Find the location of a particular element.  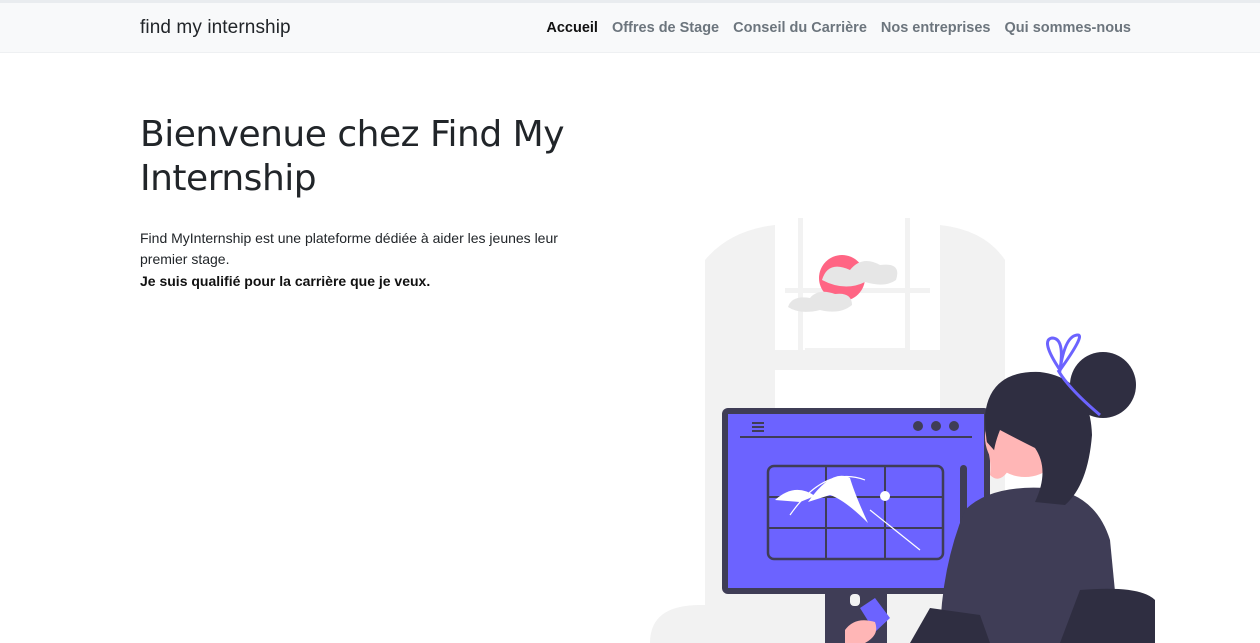

nav-item-entreprises: Nos entreprises is located at coordinates (936, 28).